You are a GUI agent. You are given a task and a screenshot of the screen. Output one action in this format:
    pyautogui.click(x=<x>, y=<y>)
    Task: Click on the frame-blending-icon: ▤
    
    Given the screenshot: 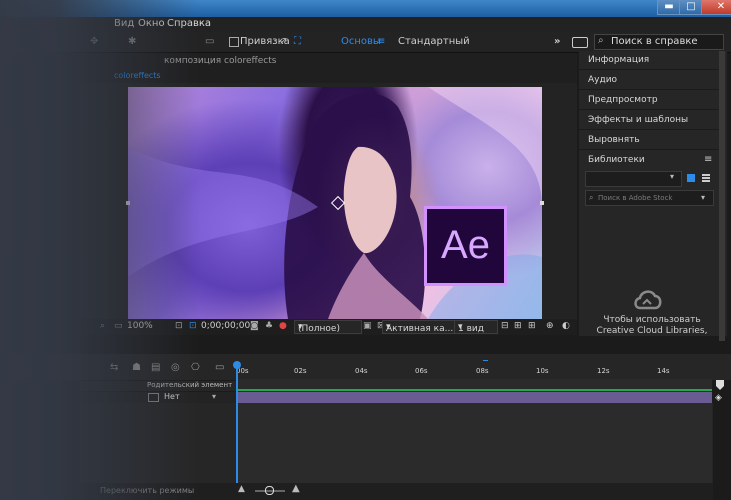 What is the action you would take?
    pyautogui.click(x=155, y=367)
    